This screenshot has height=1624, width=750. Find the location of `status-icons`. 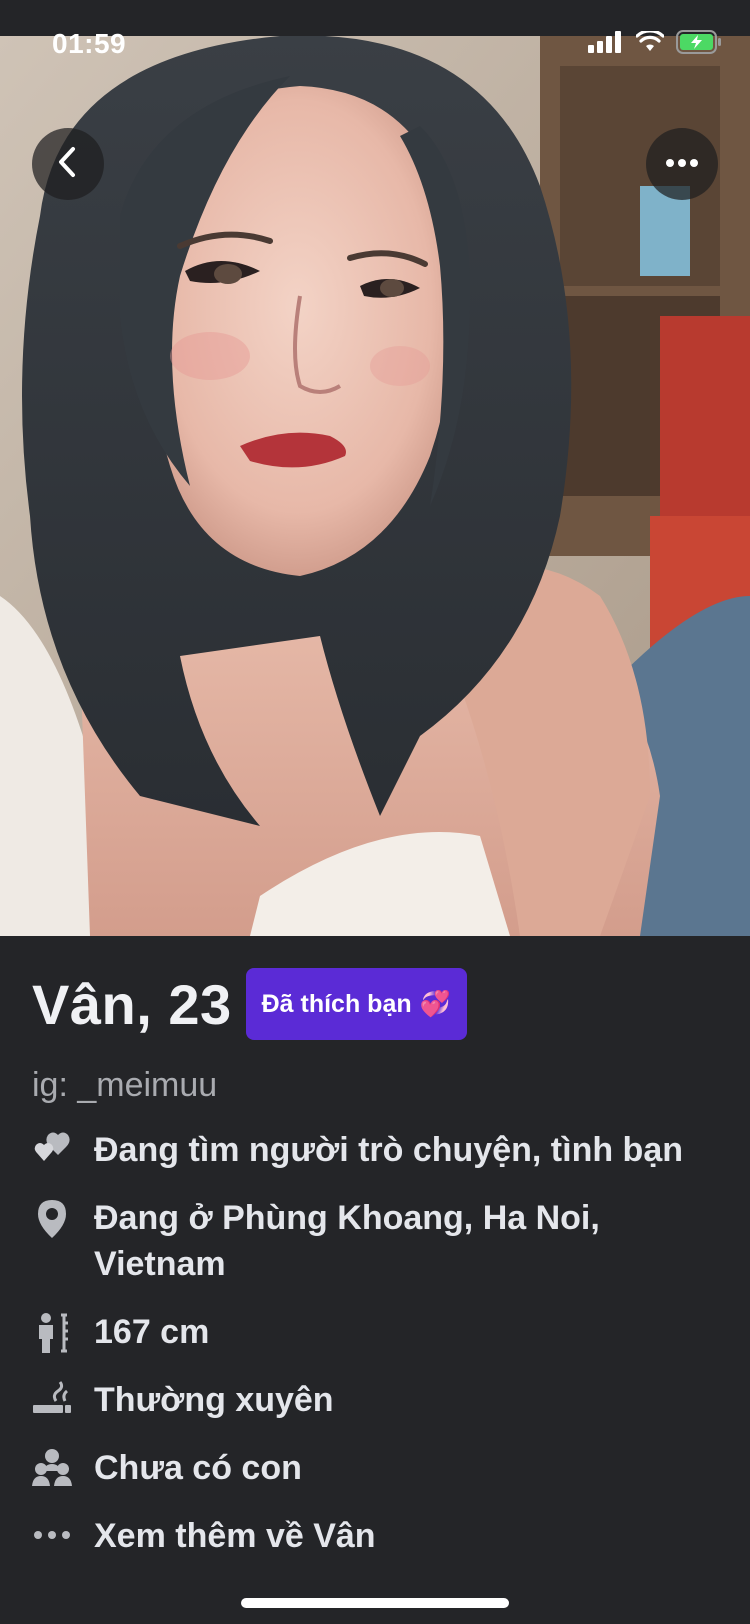

status-icons is located at coordinates (655, 44).